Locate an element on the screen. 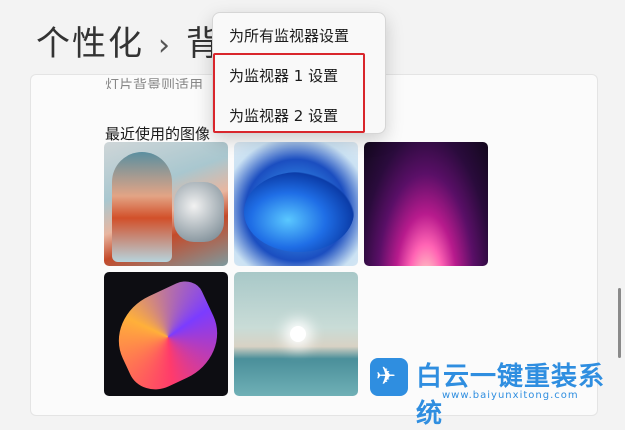  annotation-highlight-box is located at coordinates (289, 93).